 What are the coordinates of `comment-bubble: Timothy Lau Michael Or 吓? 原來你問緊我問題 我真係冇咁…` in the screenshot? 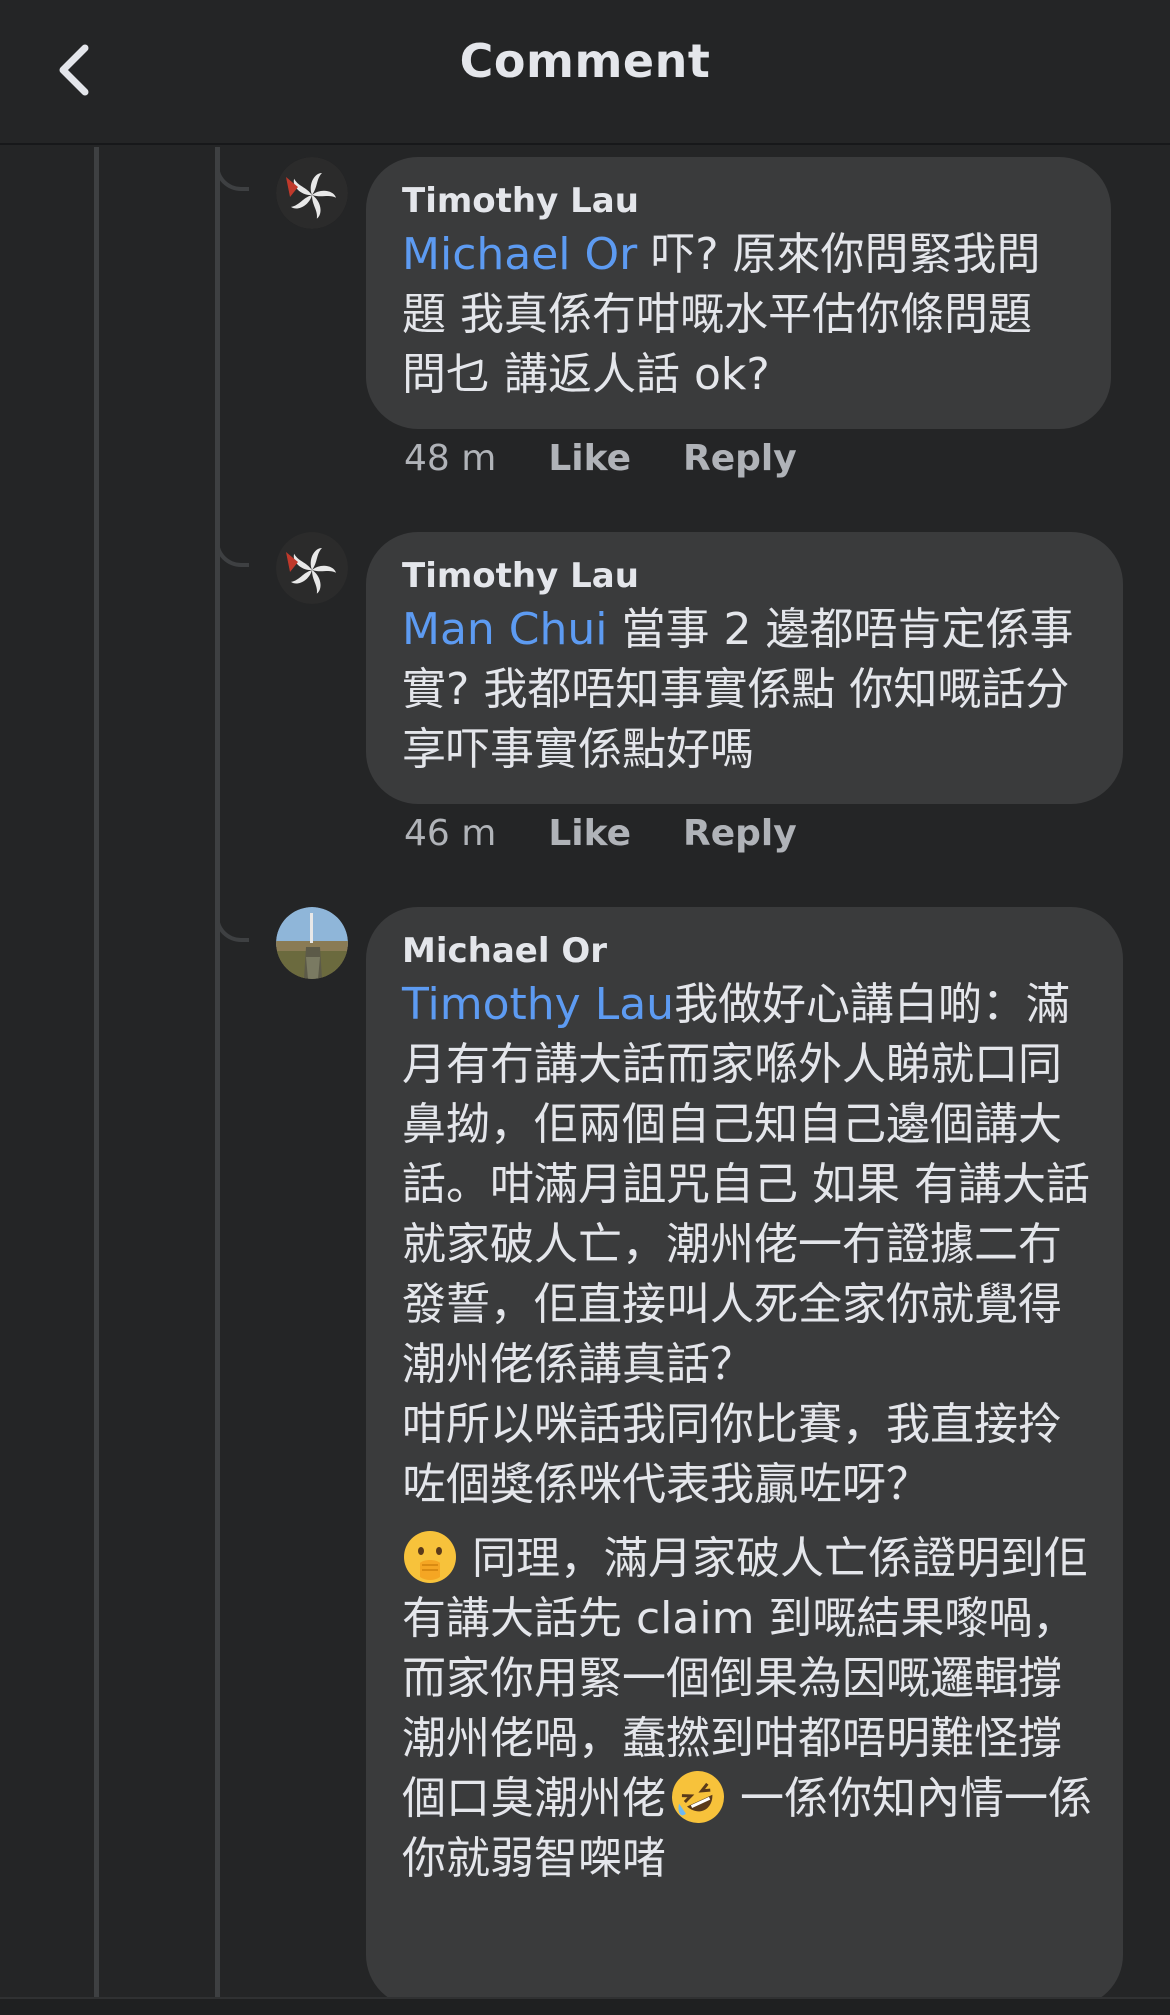 It's located at (738, 293).